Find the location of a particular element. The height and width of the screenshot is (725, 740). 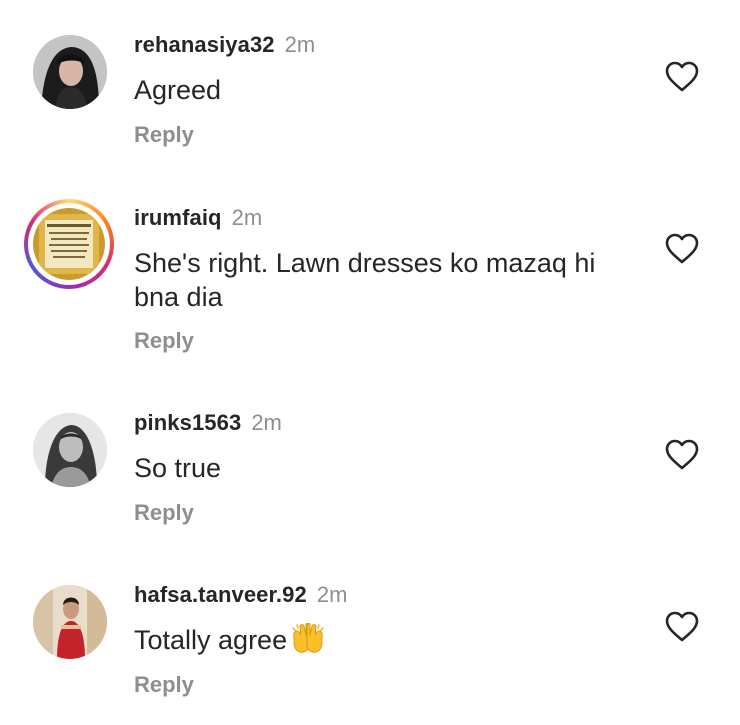

comment-text: Agreed is located at coordinates (178, 90).